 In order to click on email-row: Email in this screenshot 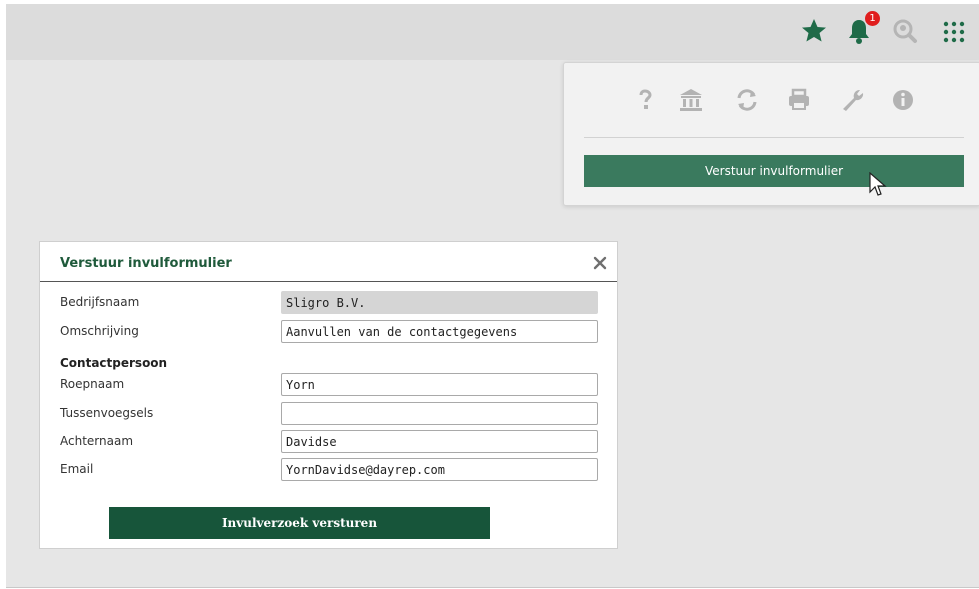, I will do `click(330, 470)`.